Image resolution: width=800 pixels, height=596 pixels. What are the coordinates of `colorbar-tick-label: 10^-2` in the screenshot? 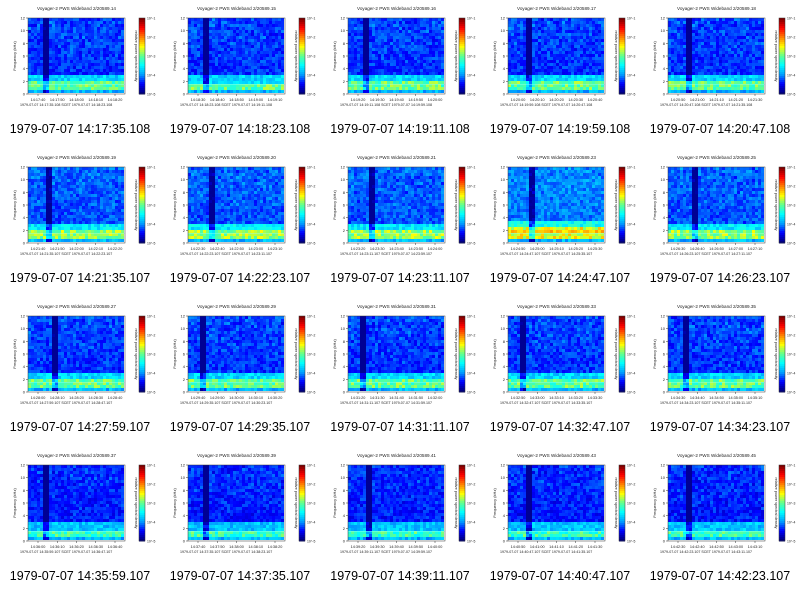 It's located at (631, 37).